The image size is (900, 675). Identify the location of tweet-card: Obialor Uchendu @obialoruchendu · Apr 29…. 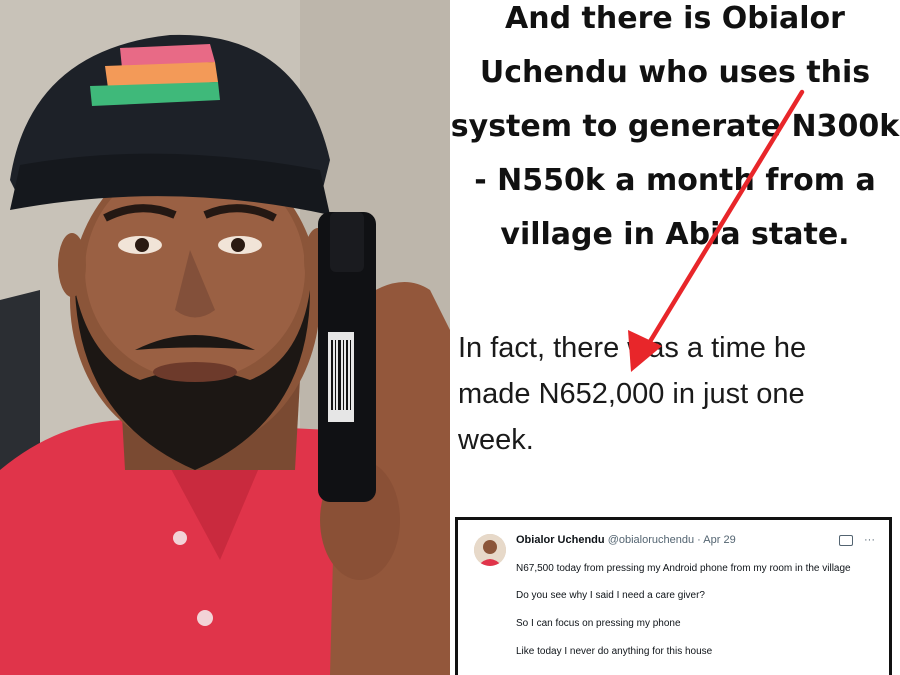
(673, 596).